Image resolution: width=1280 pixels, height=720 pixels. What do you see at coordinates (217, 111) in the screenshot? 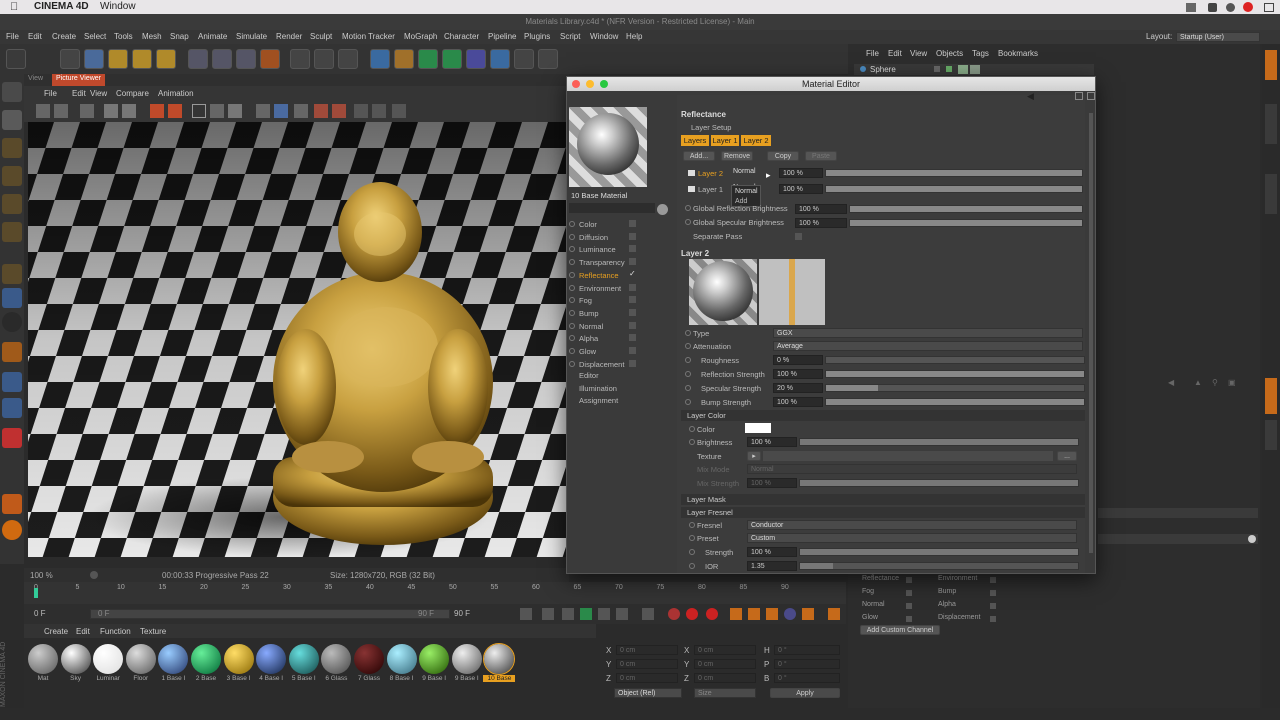
I see `copy-icon` at bounding box center [217, 111].